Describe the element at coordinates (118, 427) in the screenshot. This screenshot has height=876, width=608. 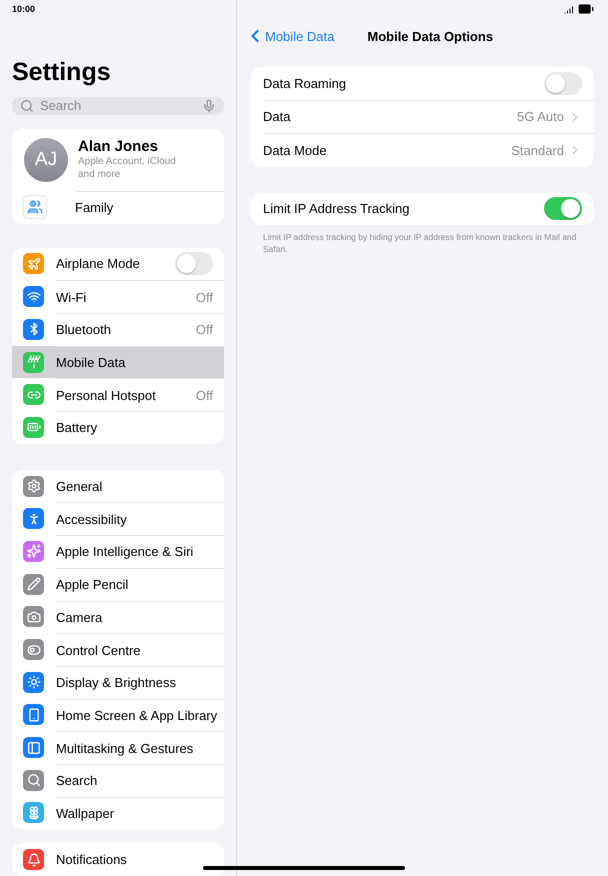
I see `settings-item: Battery` at that location.